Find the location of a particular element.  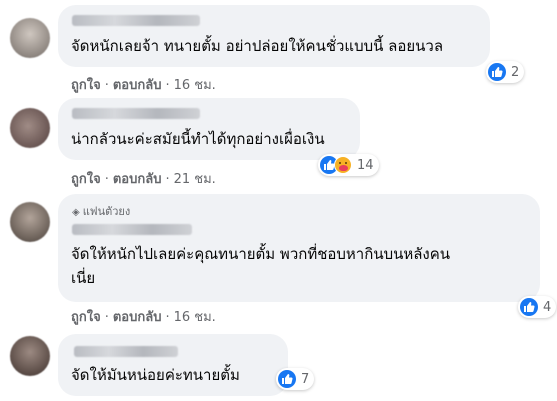

comment-text-line-2: เนี่ย is located at coordinates (83, 278).